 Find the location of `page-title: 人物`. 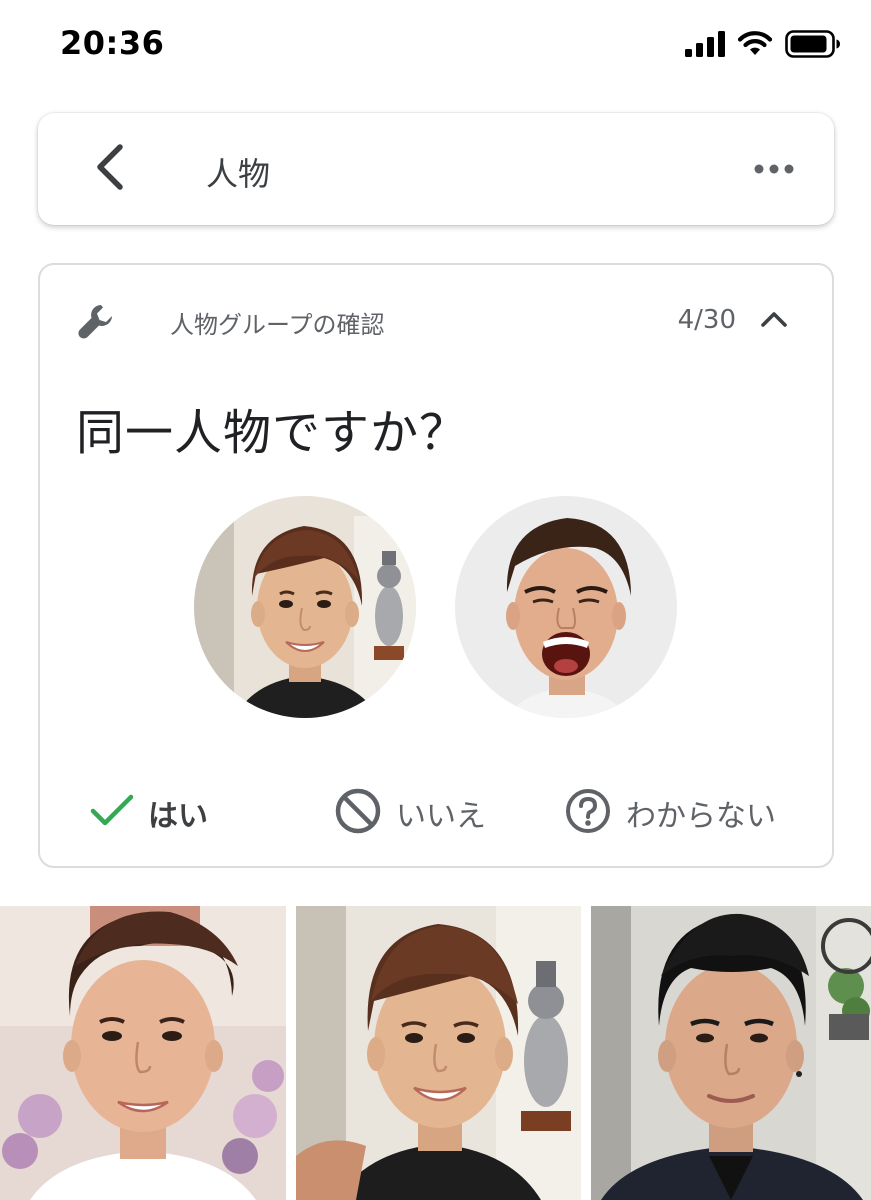

page-title: 人物 is located at coordinates (238, 174).